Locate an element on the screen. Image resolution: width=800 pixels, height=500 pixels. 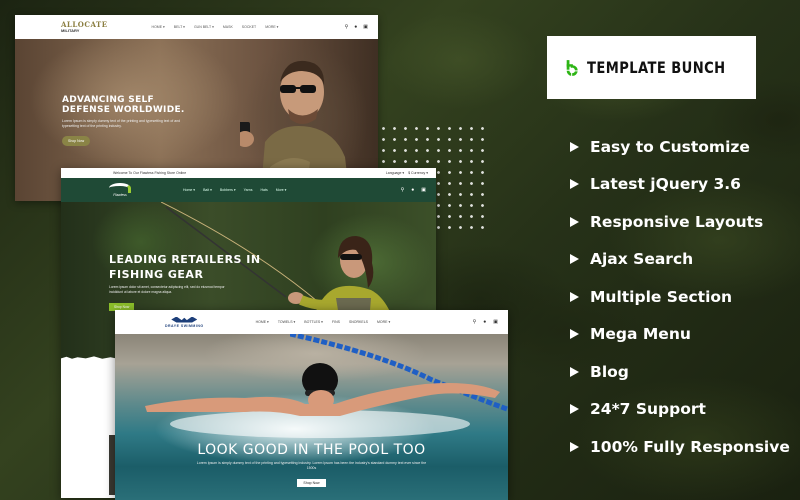
feature-item: Mega Menu is located at coordinates (680, 335).